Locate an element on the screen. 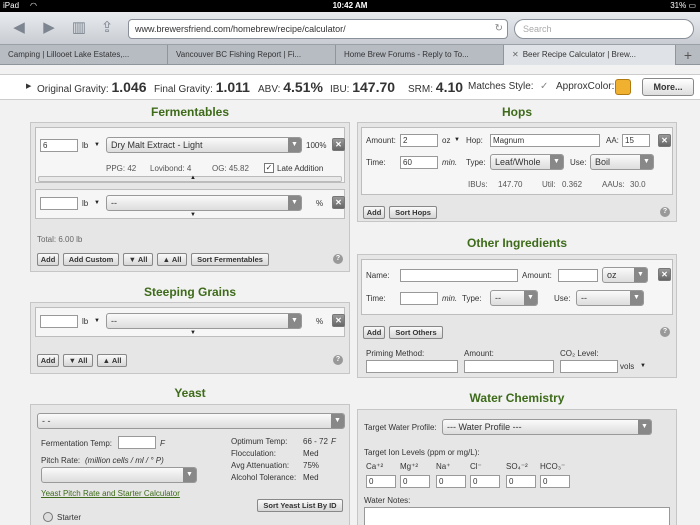 This screenshot has height=525, width=700. pitch-rate-select: ▼ is located at coordinates (119, 475).